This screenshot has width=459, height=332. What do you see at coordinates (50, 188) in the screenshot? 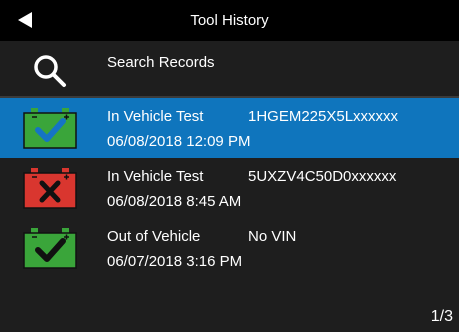
I see `battery-fail-icon` at bounding box center [50, 188].